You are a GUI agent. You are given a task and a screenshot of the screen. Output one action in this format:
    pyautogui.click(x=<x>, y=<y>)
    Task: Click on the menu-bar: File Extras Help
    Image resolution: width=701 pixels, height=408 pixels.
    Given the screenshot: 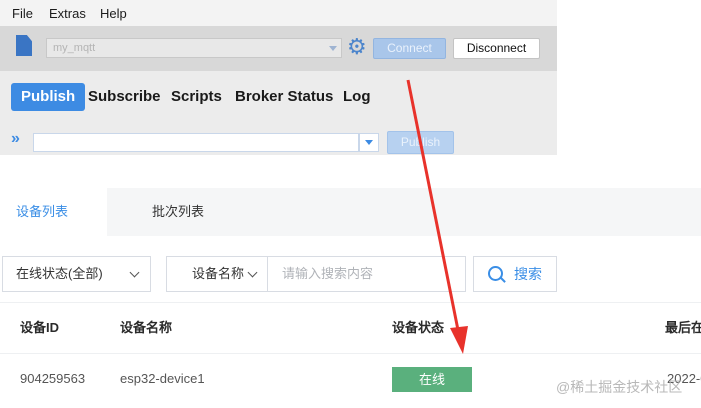 What is the action you would take?
    pyautogui.click(x=278, y=13)
    